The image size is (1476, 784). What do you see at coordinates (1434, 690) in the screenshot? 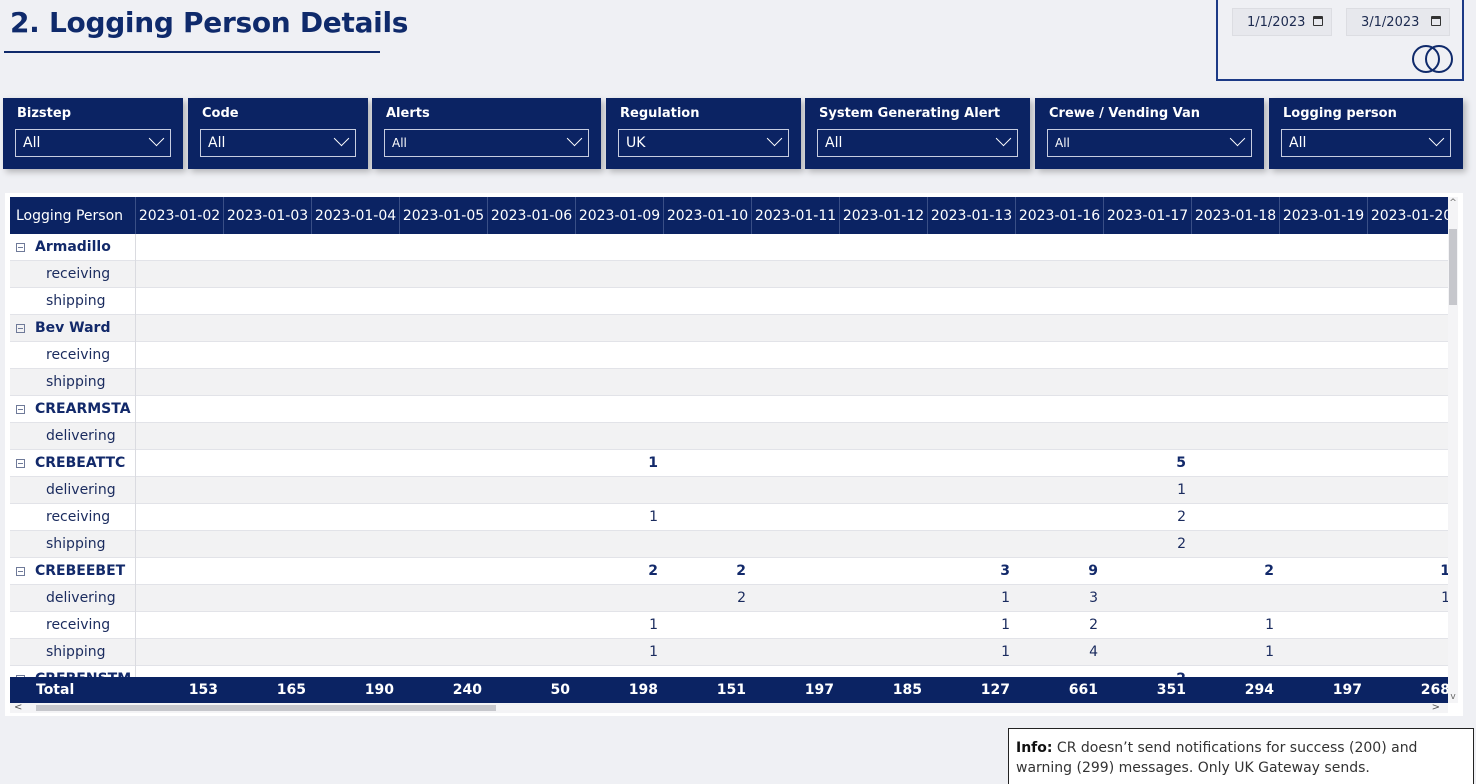
I see `total-cell: 268` at bounding box center [1434, 690].